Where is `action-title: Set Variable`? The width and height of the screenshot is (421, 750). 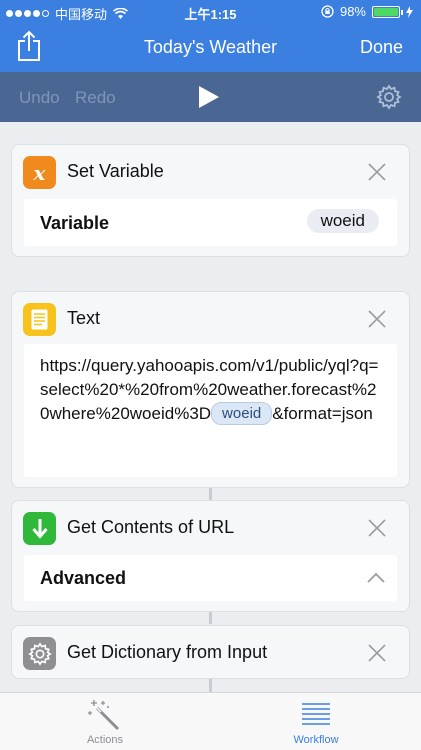 action-title: Set Variable is located at coordinates (115, 171).